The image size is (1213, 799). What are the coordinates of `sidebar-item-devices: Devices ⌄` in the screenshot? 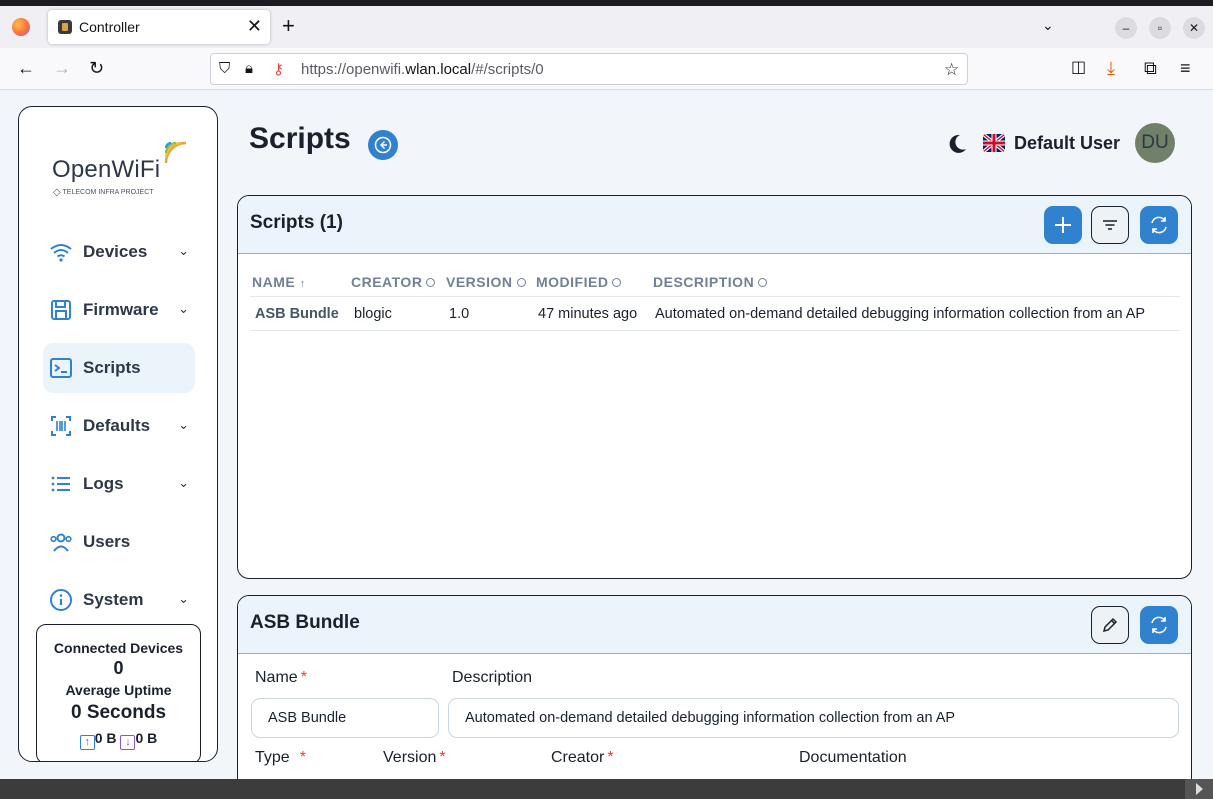 It's located at (119, 252).